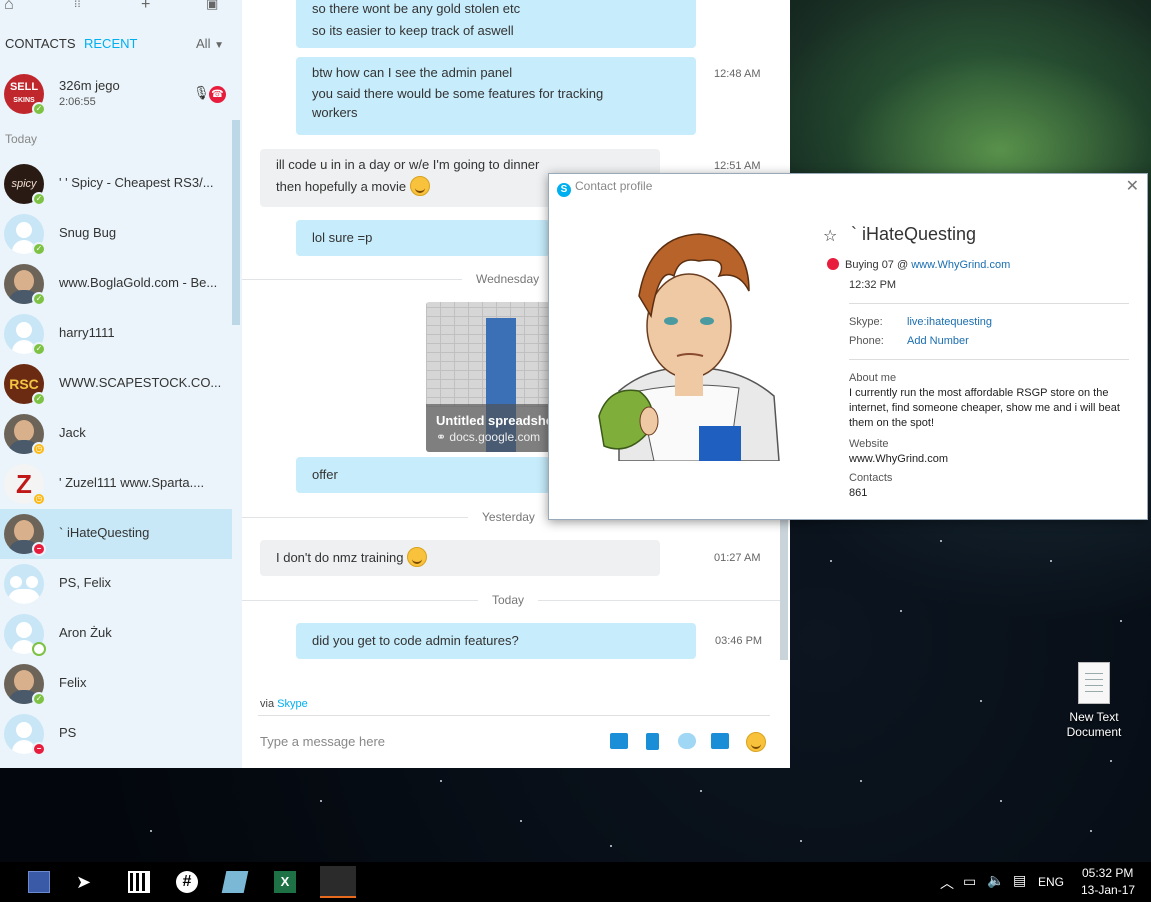  What do you see at coordinates (508, 600) in the screenshot?
I see `day-label-today: Today` at bounding box center [508, 600].